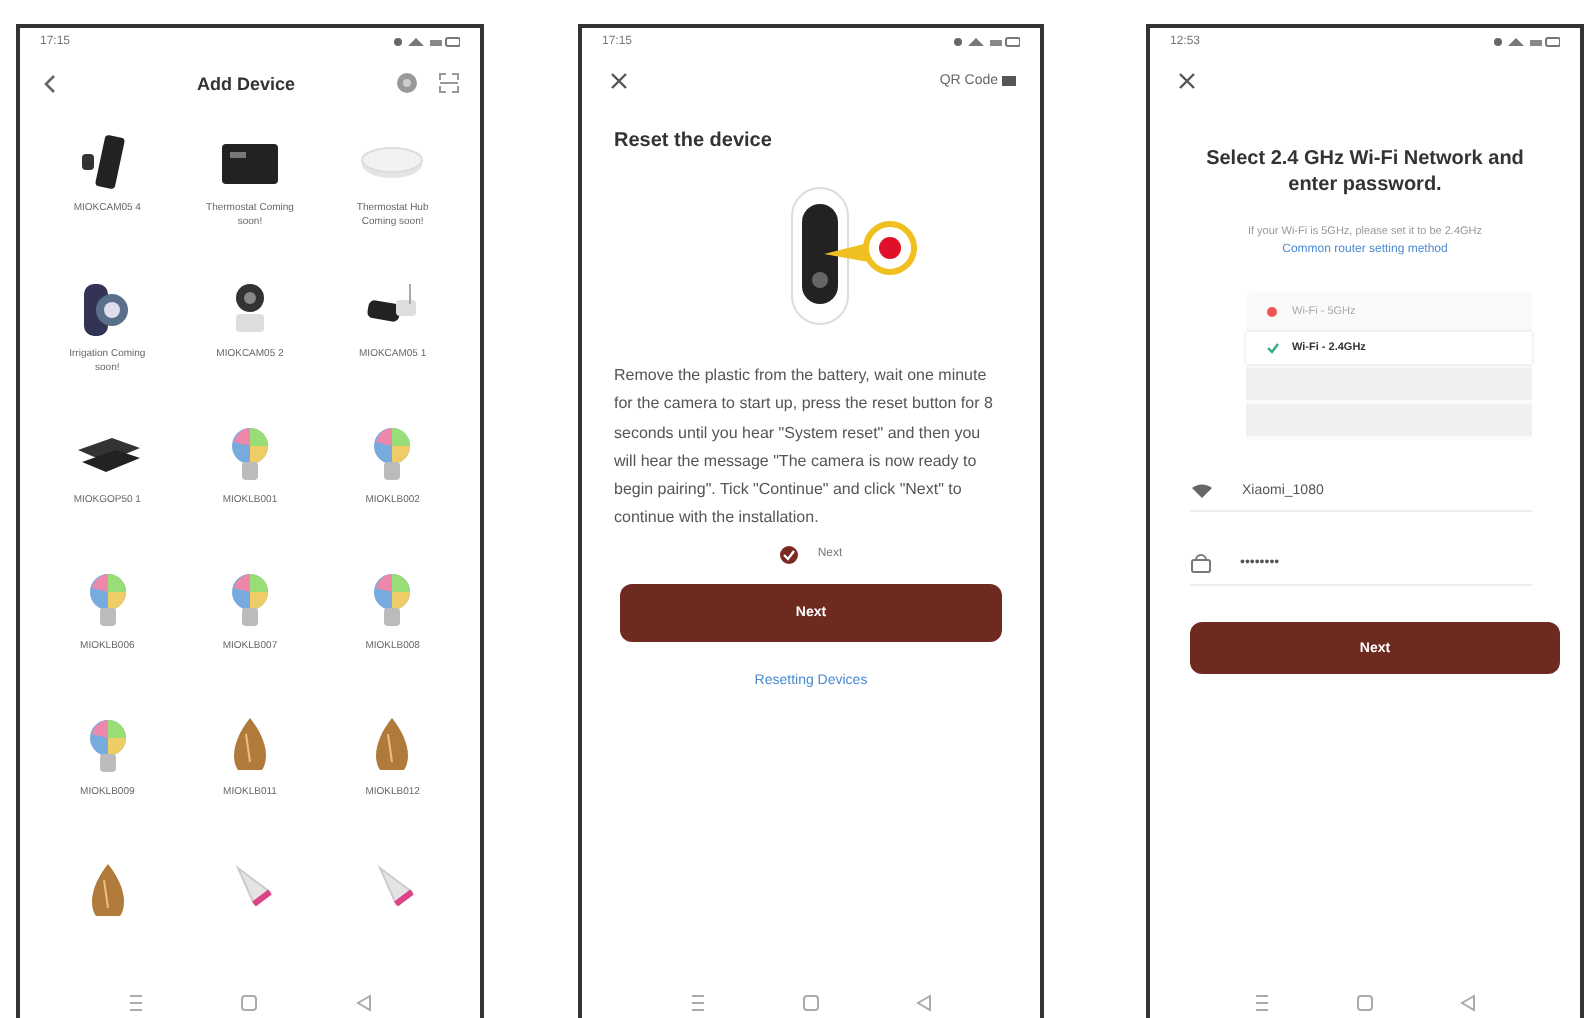  I want to click on wifi-title: Select 2.4 GHz Wi-Fi Network and enter password., so click(1365, 172).